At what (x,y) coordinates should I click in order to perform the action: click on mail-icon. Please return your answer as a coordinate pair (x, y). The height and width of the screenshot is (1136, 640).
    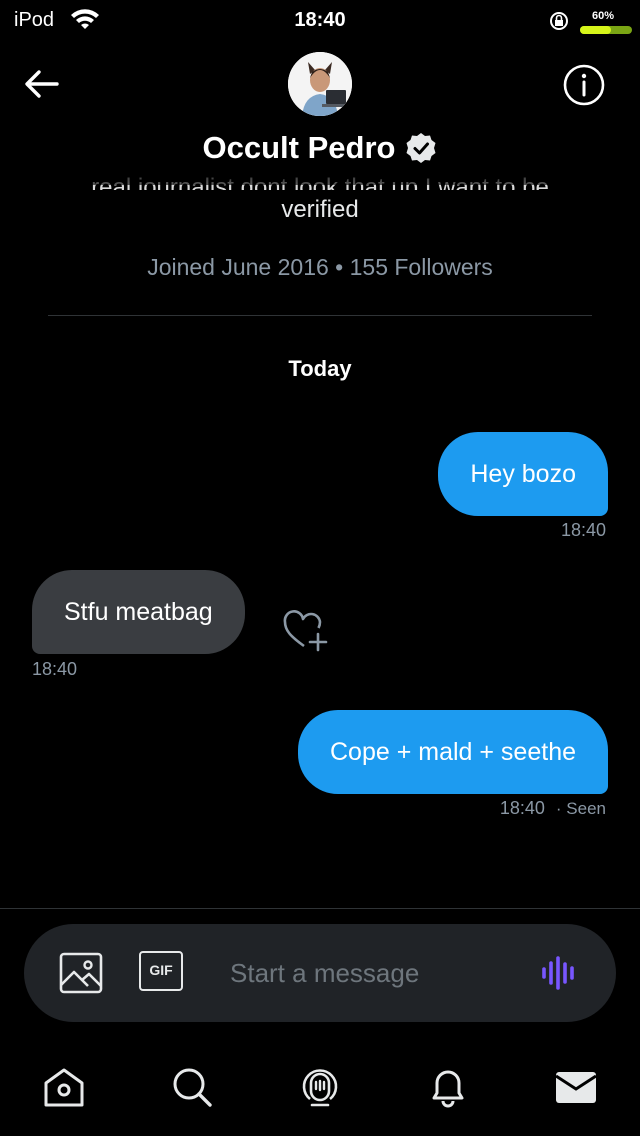
    Looking at the image, I should click on (576, 1087).